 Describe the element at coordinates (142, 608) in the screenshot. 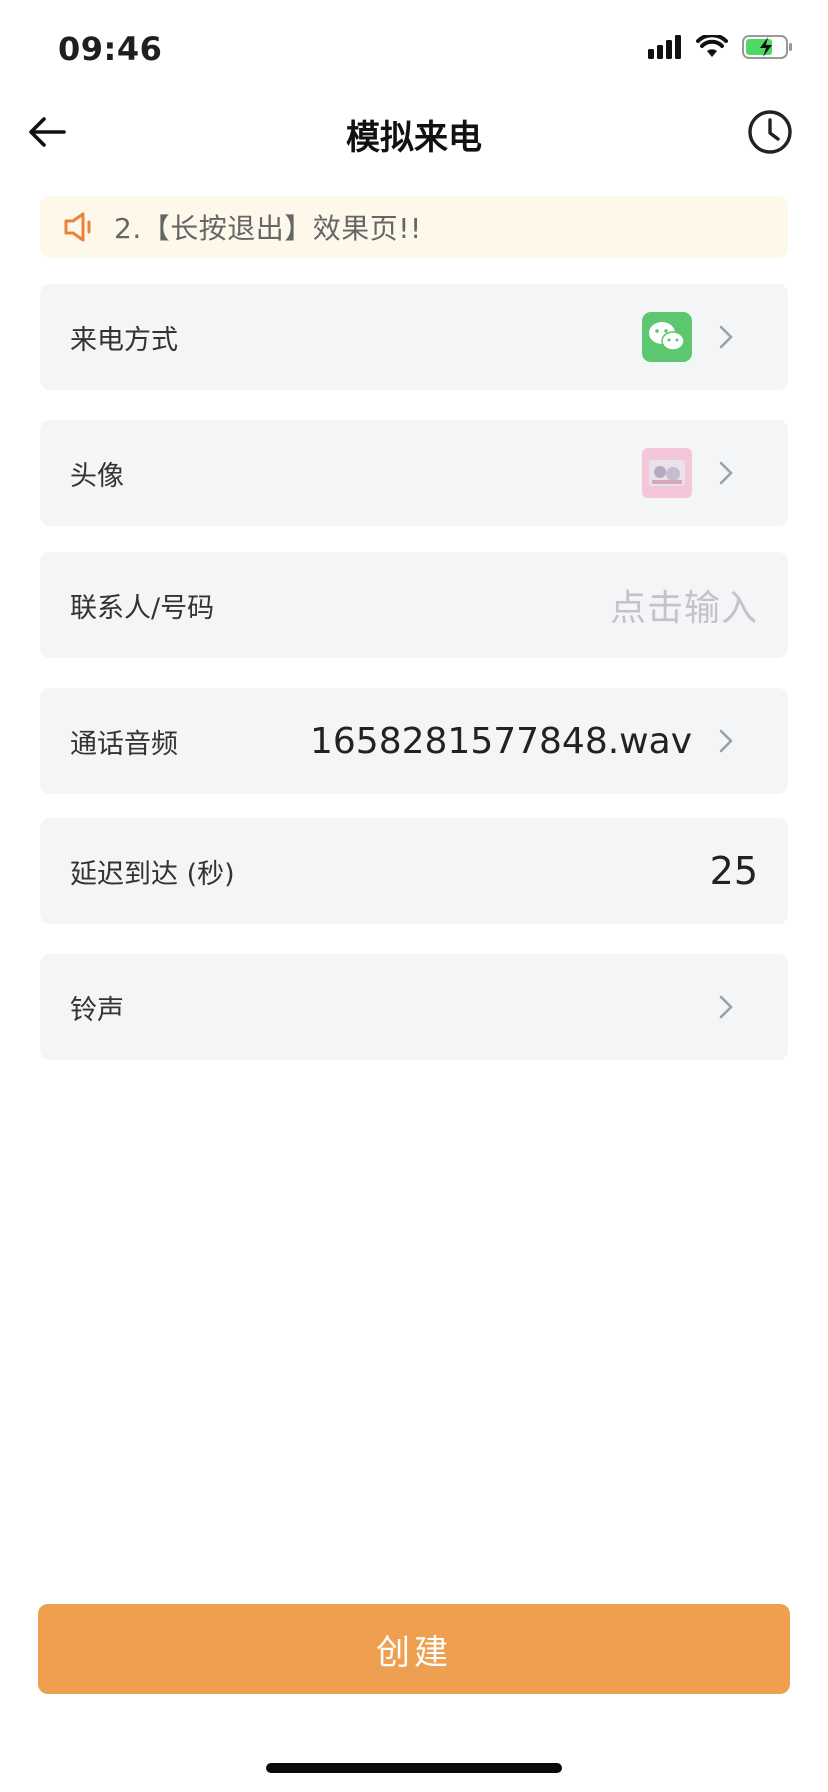

I see `contact-label: 联系人/号码` at that location.